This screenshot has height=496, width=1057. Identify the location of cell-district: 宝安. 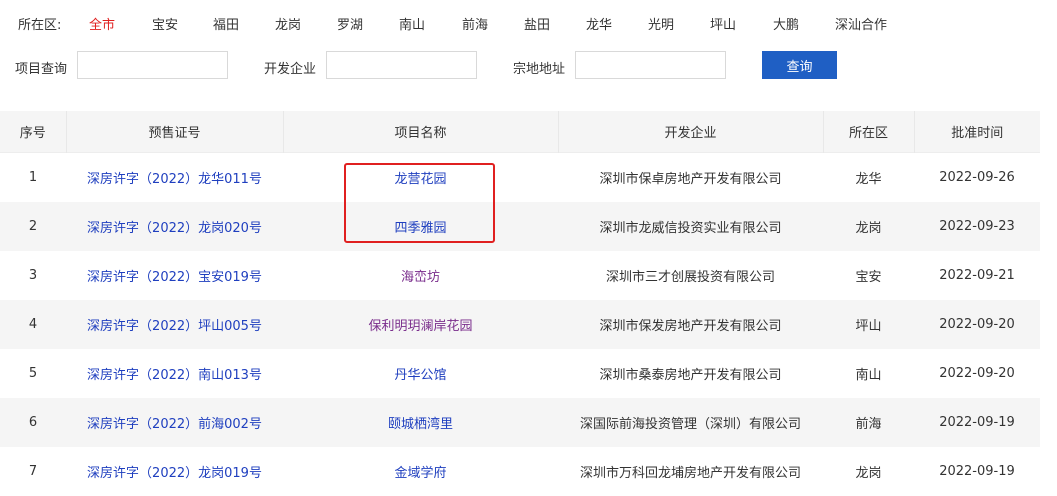
(868, 277).